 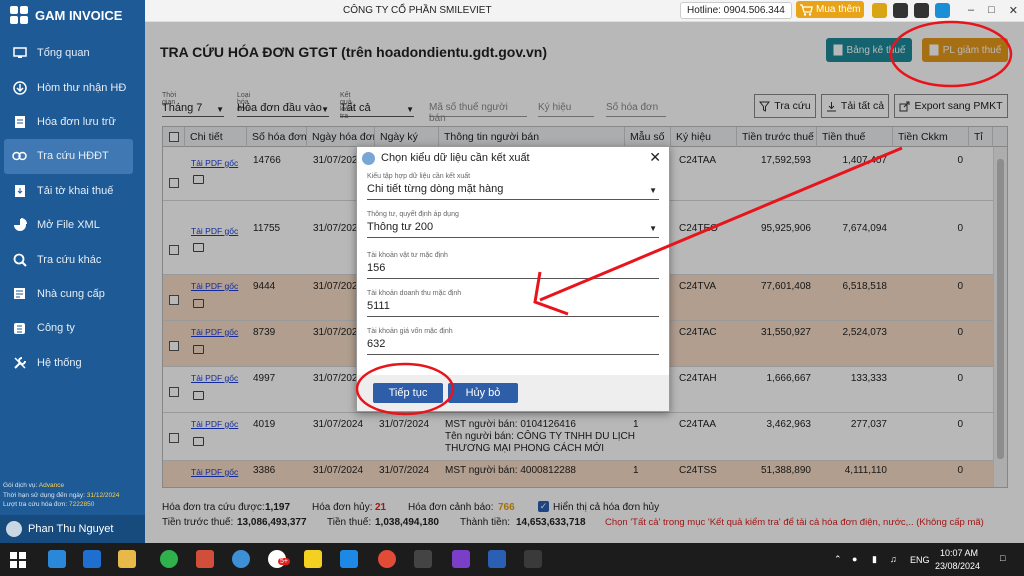 I want to click on user-name: Phan Thu Nguyet, so click(x=71, y=529).